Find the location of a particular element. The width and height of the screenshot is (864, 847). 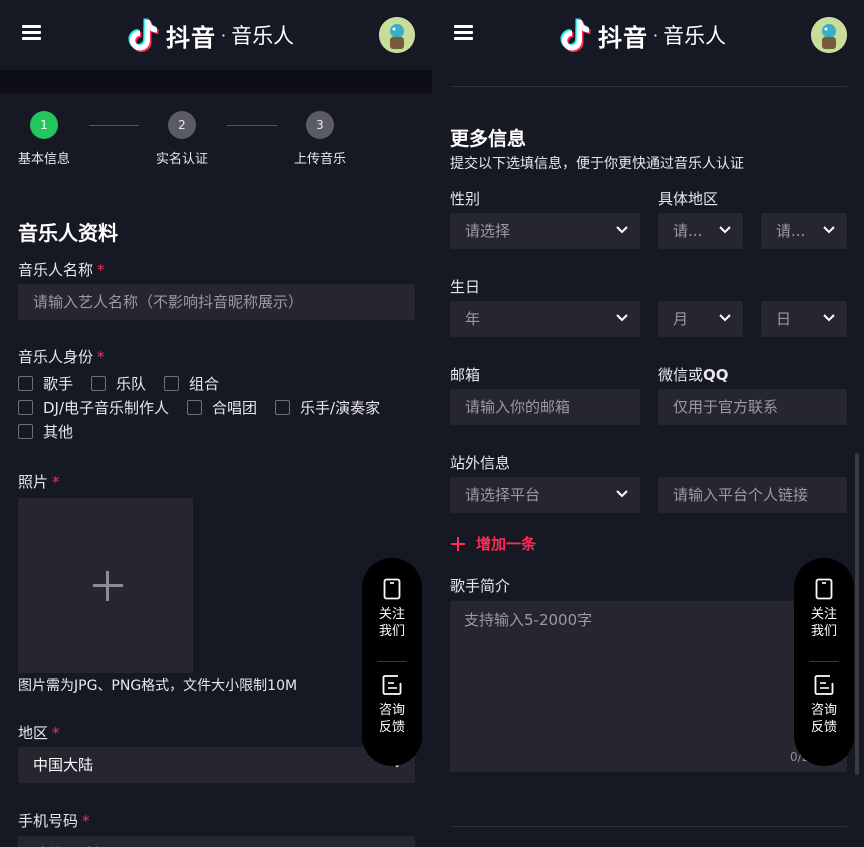

phone-input: 请输入手机号 is located at coordinates (216, 841).